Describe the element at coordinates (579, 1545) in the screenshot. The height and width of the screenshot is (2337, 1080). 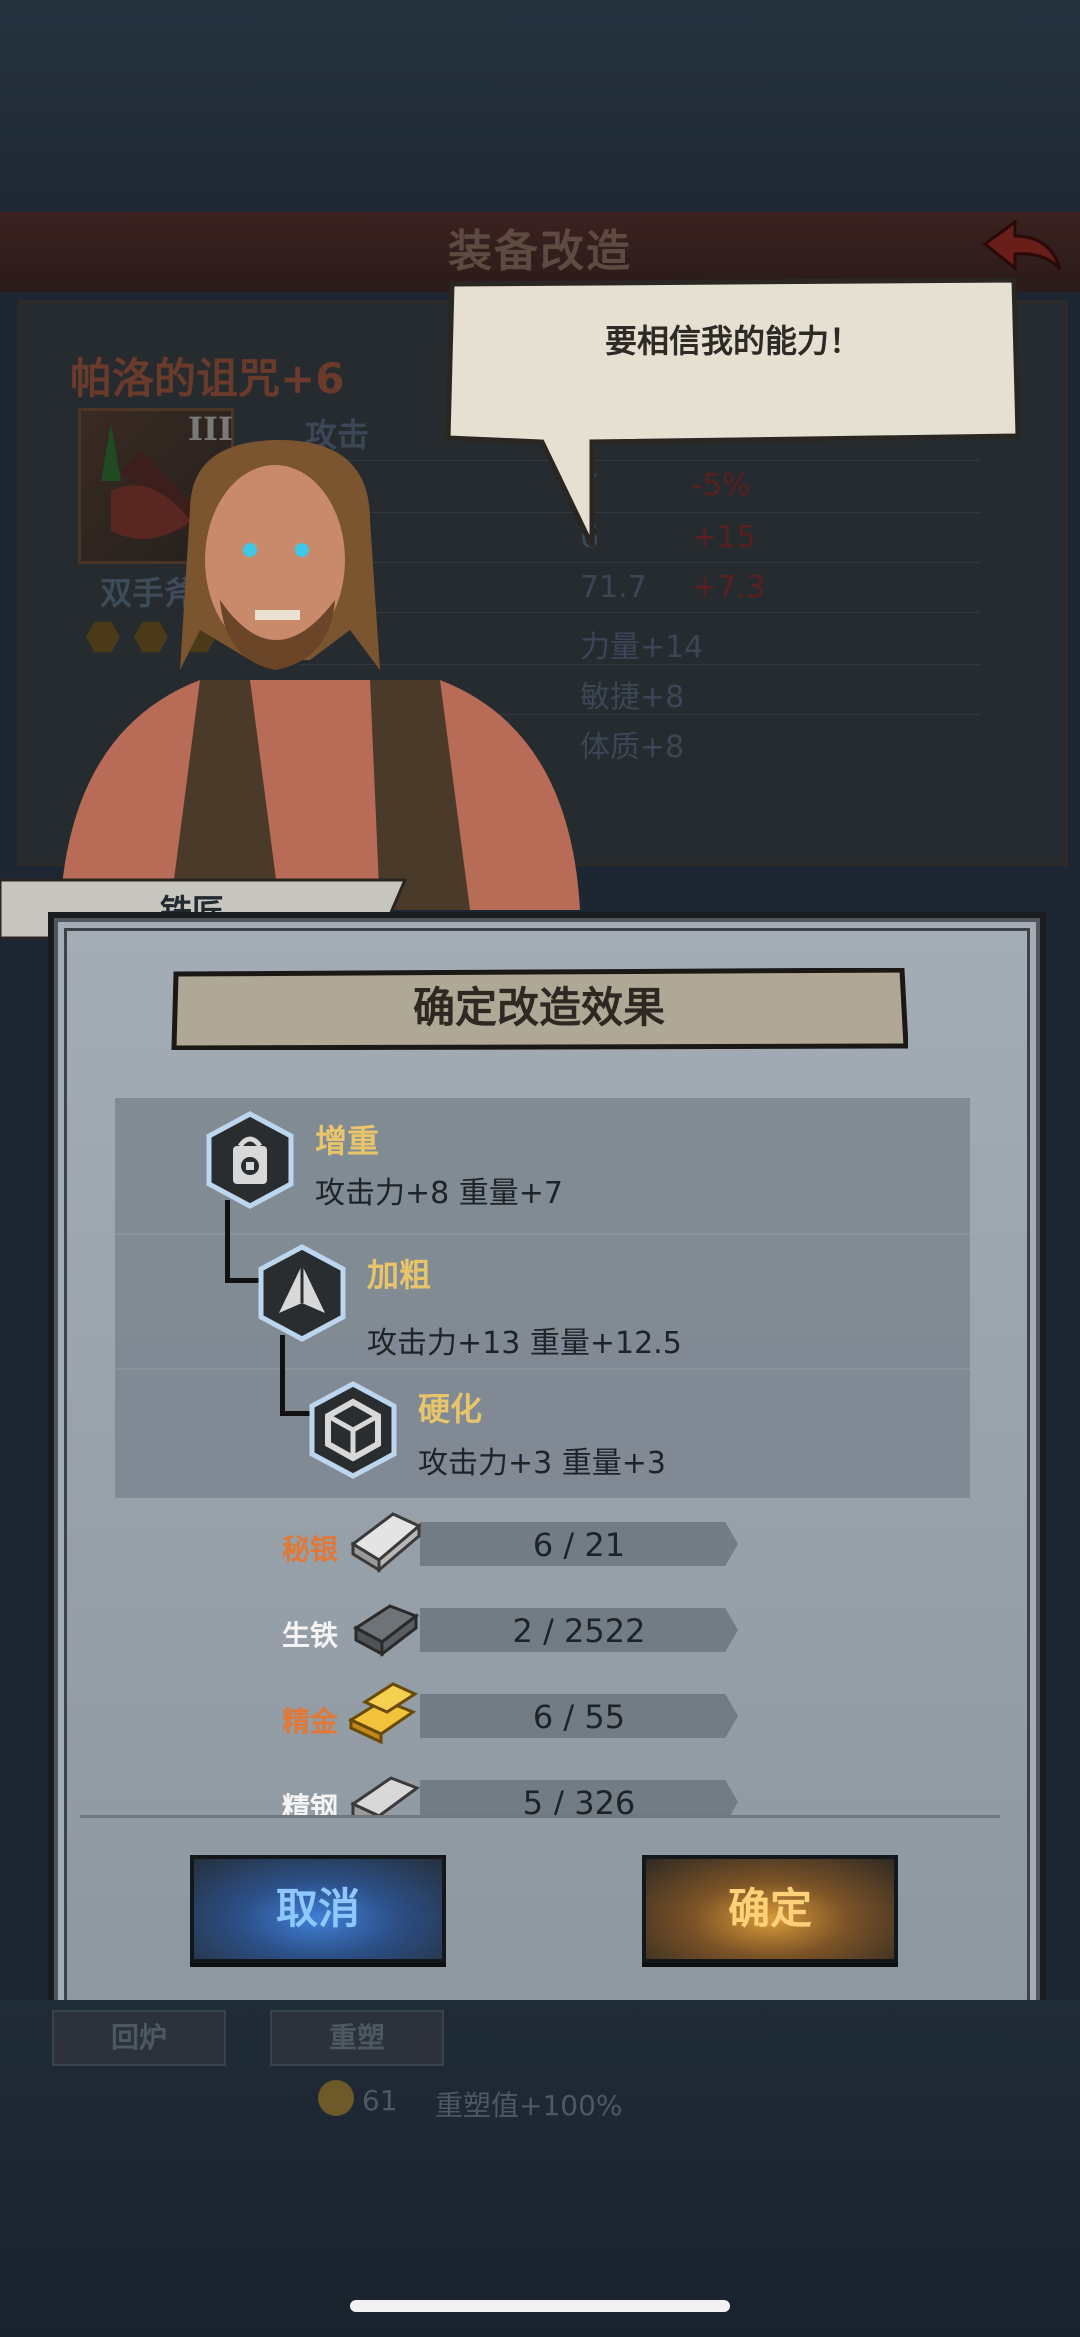
I see `material-count: 6 / 21` at that location.